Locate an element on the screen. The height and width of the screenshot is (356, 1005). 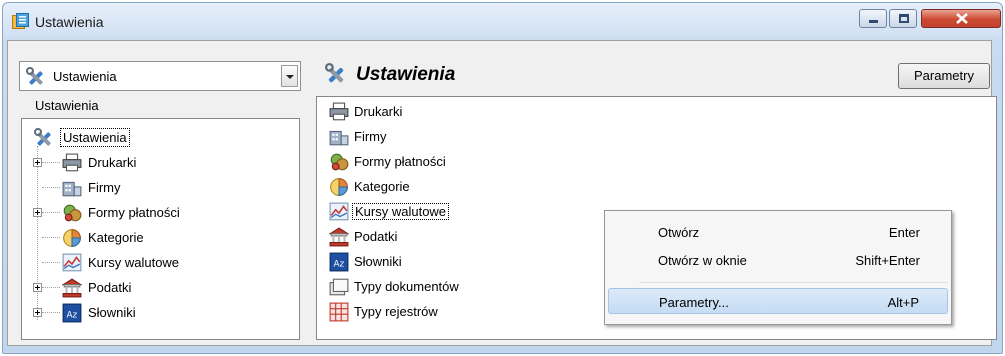
close-icon is located at coordinates (962, 18).